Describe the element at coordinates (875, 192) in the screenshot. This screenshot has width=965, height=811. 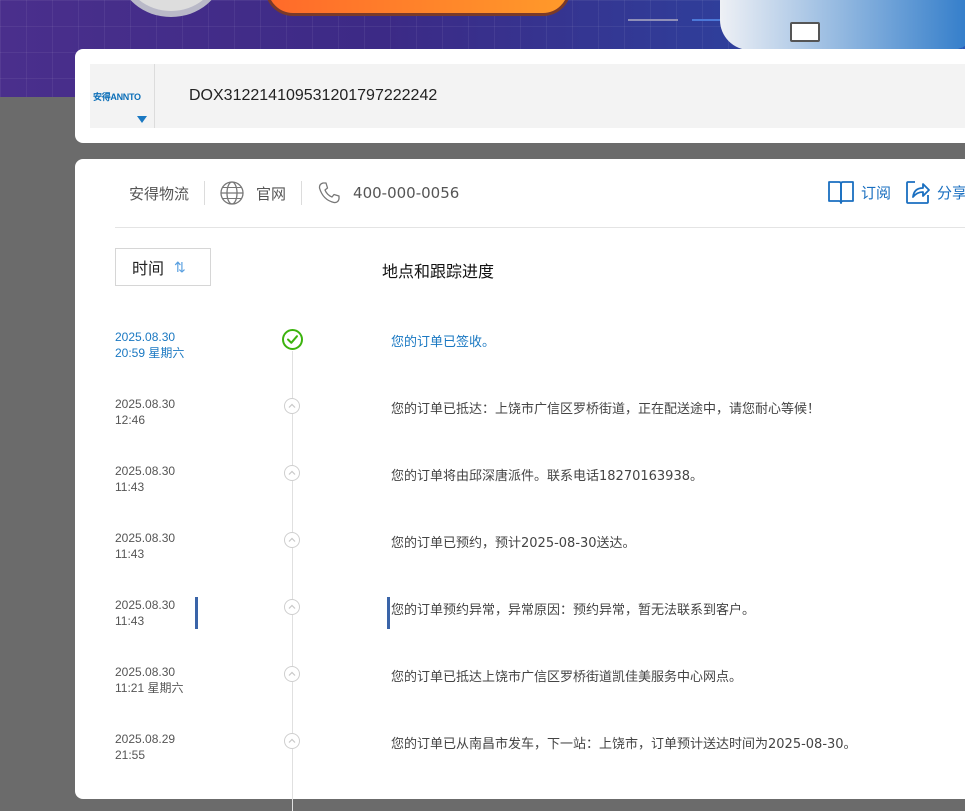
I see `subscribe-label: 订阅` at that location.